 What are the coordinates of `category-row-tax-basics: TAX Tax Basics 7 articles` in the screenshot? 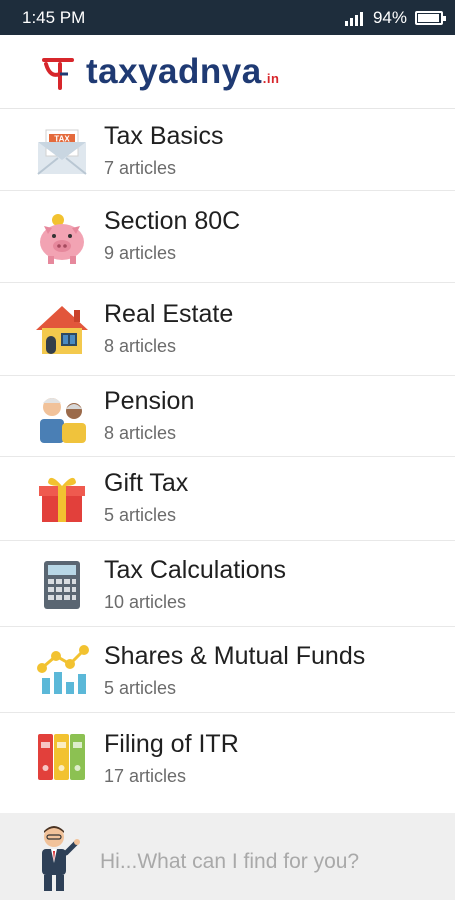 It's located at (227, 150).